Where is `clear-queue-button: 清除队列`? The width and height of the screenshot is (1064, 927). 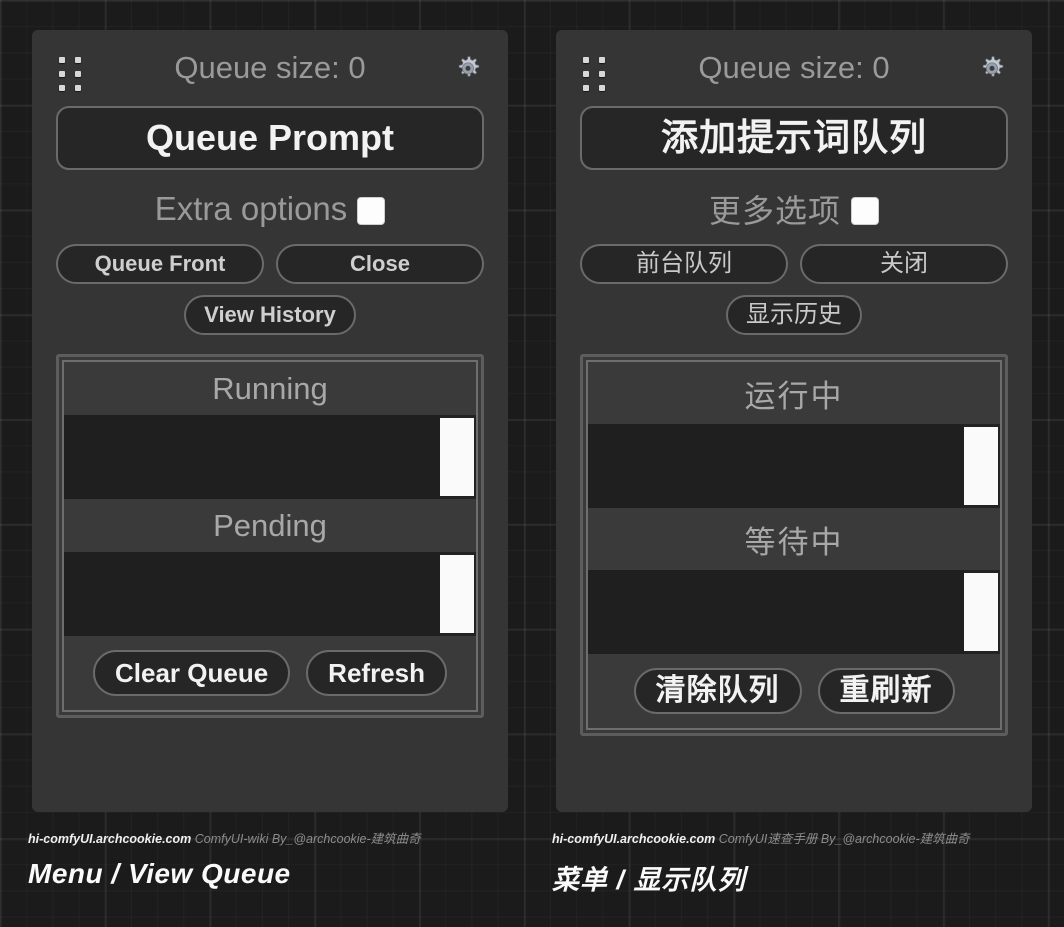 clear-queue-button: 清除队列 is located at coordinates (717, 691).